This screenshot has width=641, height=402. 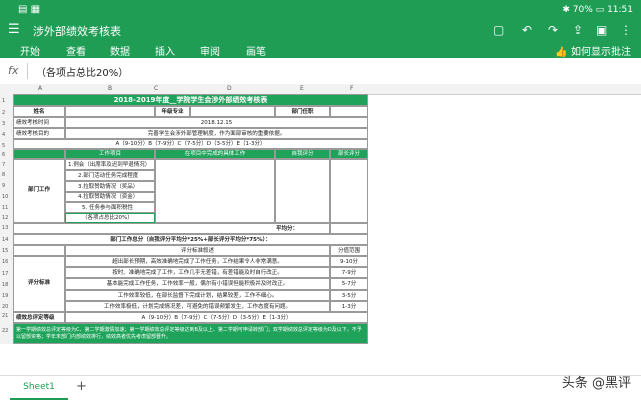 I want to click on cell-item-4: 4.拉取赞助情况（资金）, so click(x=110, y=197).